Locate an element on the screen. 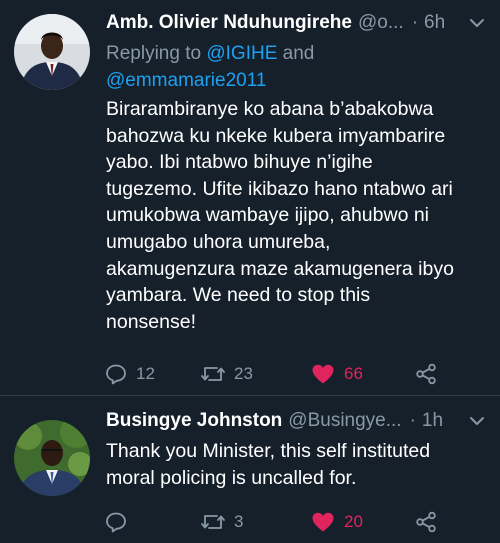 The width and height of the screenshot is (500, 543). like-count: 66 is located at coordinates (353, 373).